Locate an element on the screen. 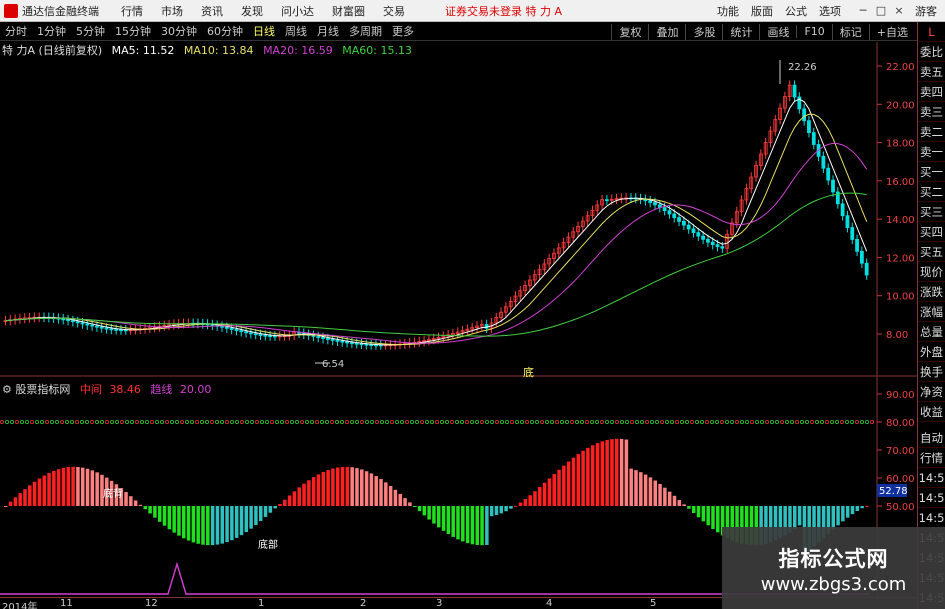  side-item: 涨幅 is located at coordinates (931, 312).